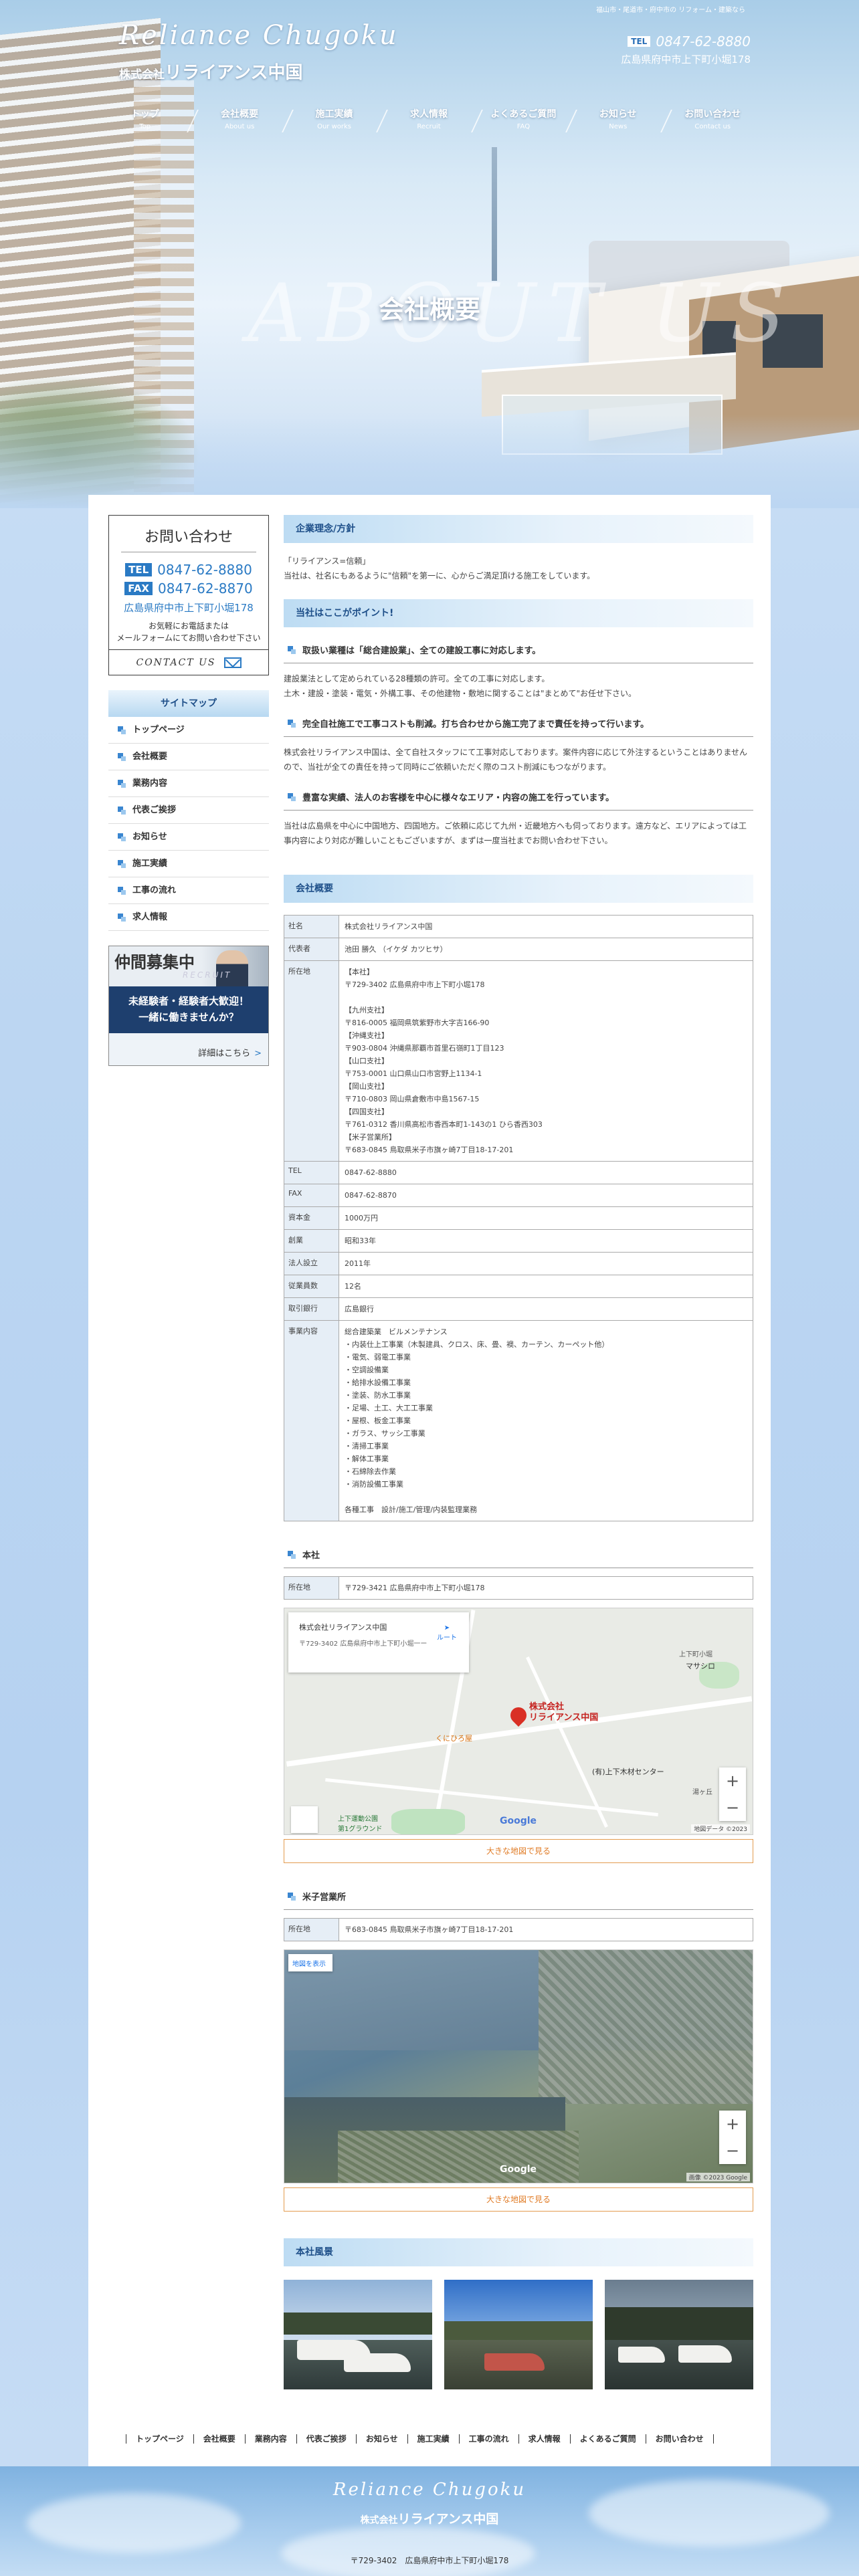 This screenshot has height=2576, width=859. Describe the element at coordinates (188, 838) in the screenshot. I see `sitemap-item: お知らせ` at that location.